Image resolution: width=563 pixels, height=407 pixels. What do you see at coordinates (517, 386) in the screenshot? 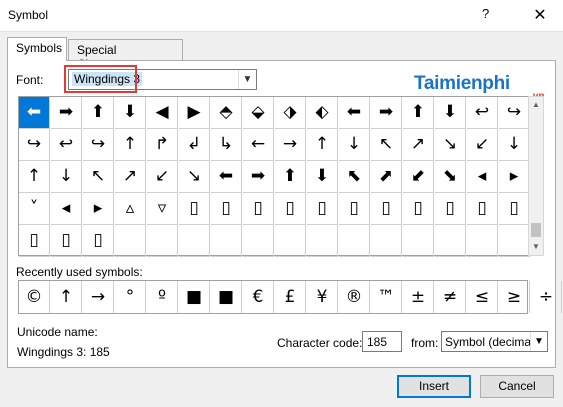
I see `cancel-button: Cancel` at bounding box center [517, 386].